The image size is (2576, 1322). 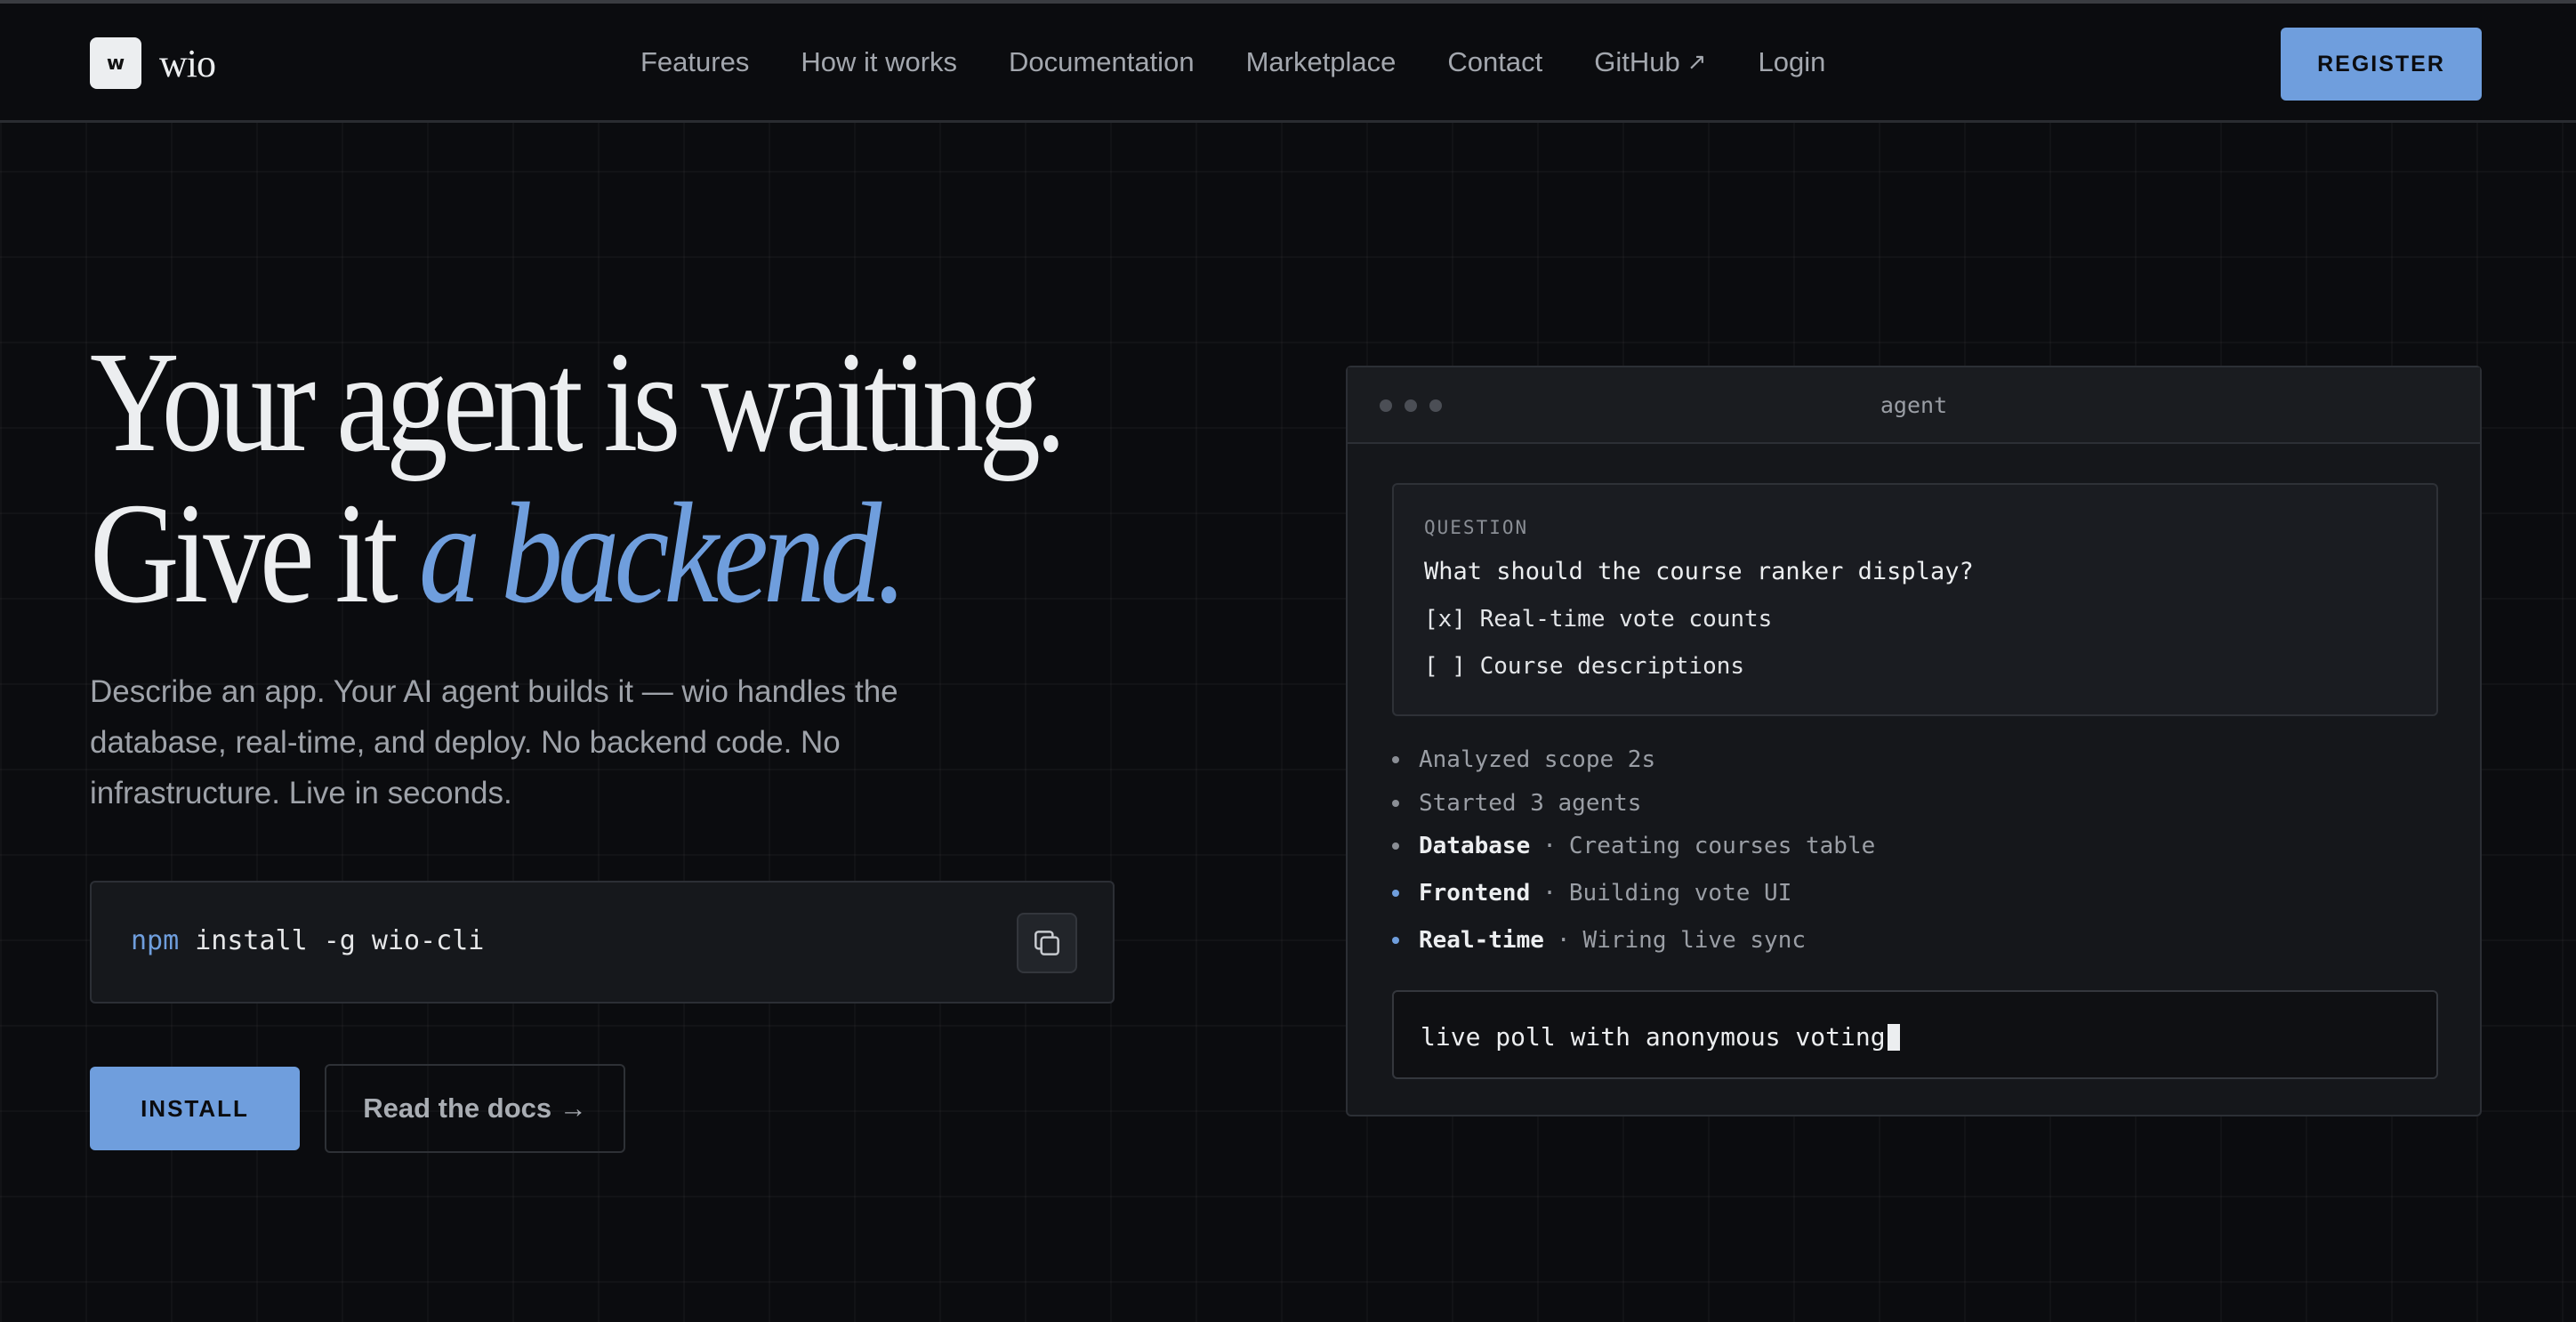 What do you see at coordinates (578, 403) in the screenshot?
I see `headline-line-1: Your agent is waiting.` at bounding box center [578, 403].